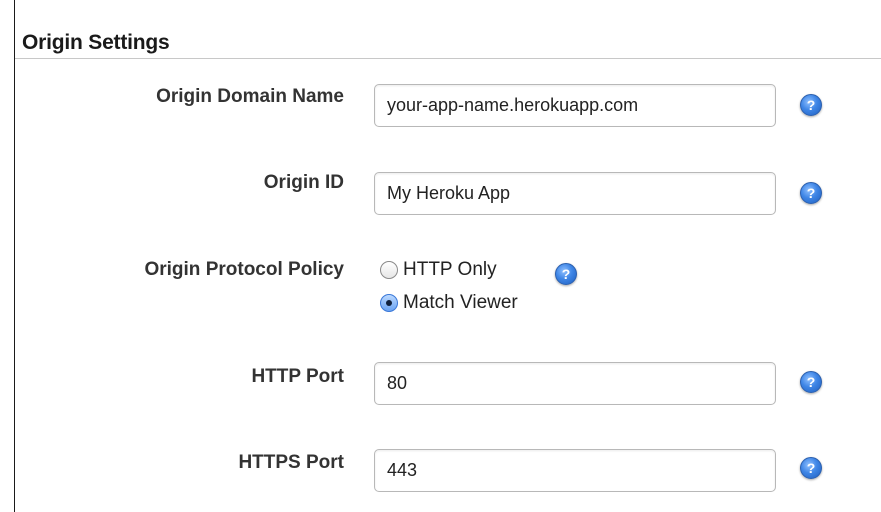  What do you see at coordinates (297, 376) in the screenshot?
I see `http-port-label: HTTP Port` at bounding box center [297, 376].